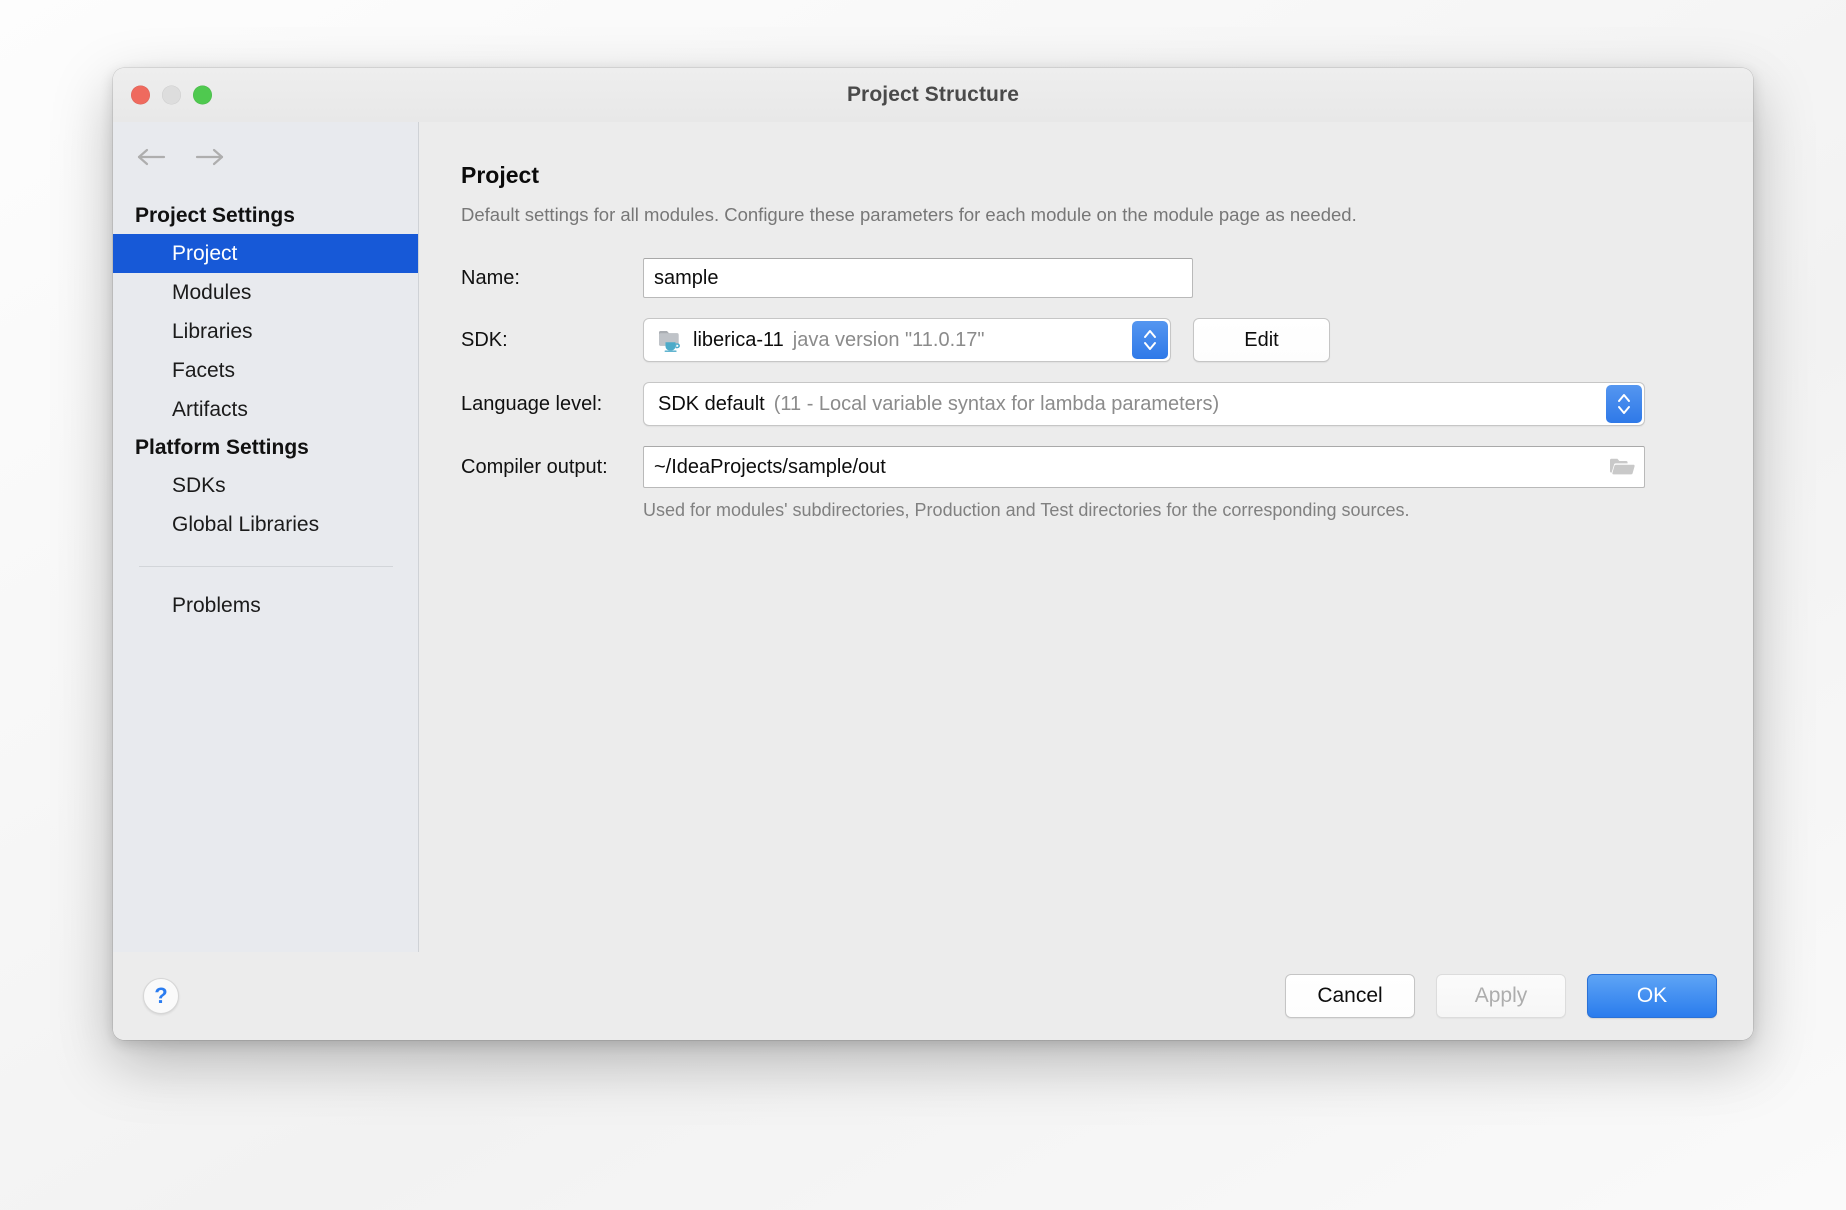 The width and height of the screenshot is (1846, 1210). I want to click on language-level-value: SDK default, so click(711, 403).